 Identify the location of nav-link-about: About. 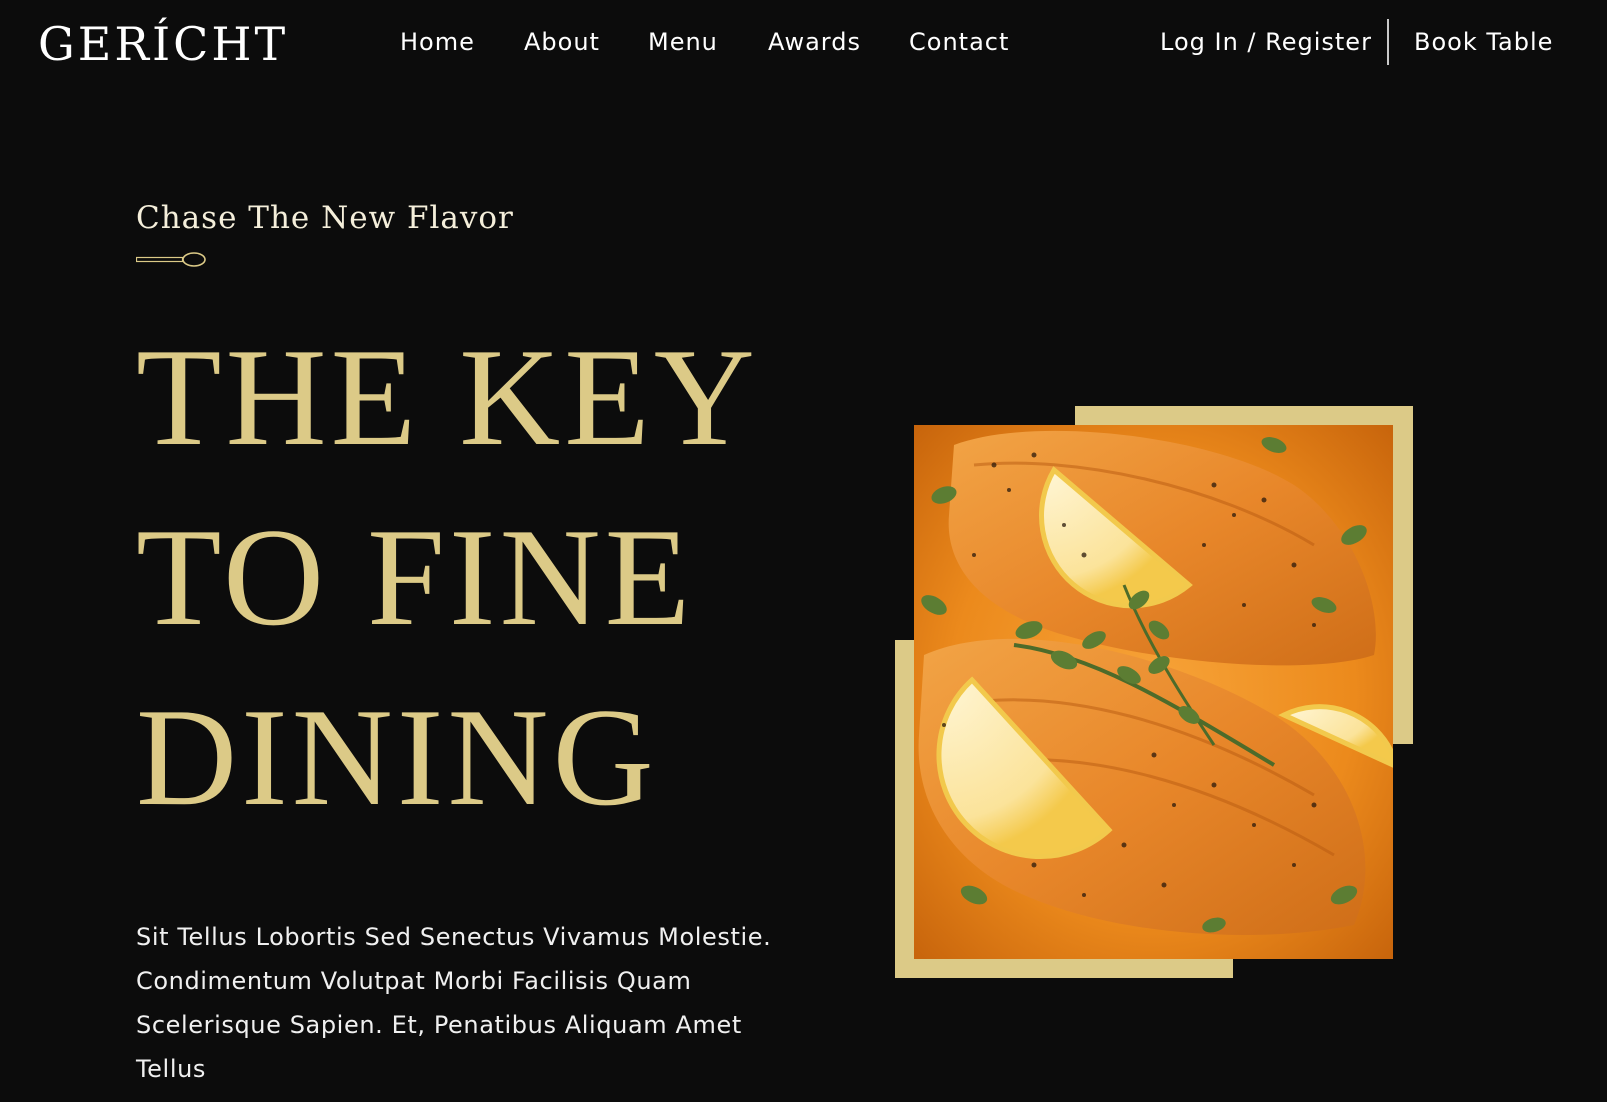
(562, 42).